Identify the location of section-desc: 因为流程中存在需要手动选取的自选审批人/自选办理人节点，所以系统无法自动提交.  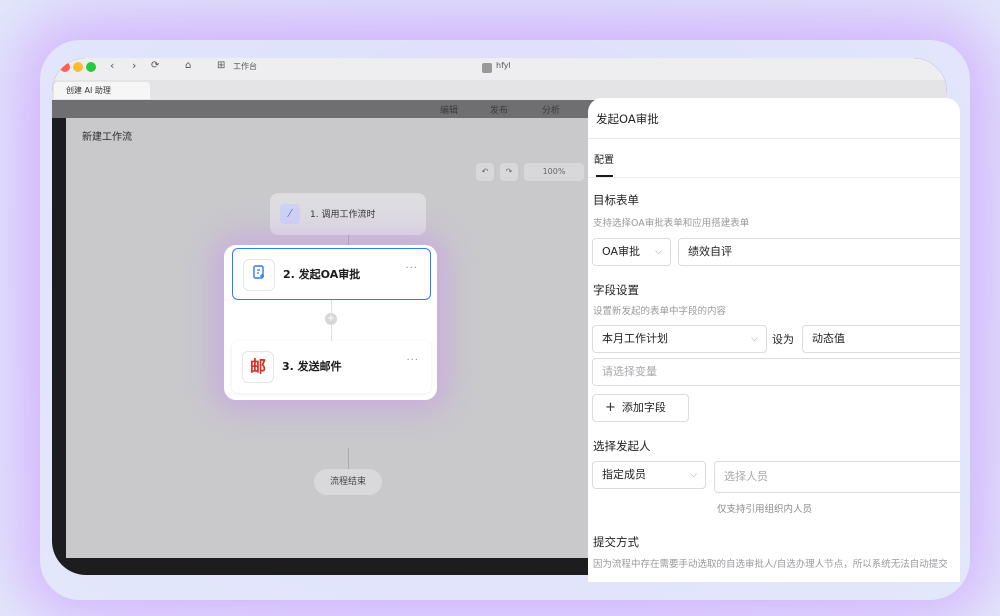
(770, 564).